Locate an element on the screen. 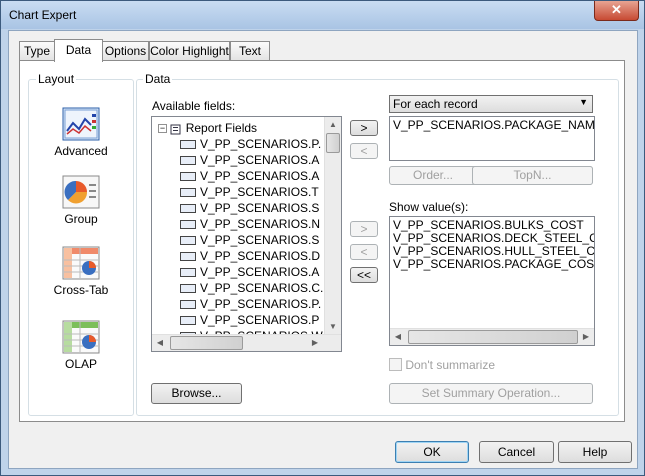 The image size is (645, 476). chevron-down-icon: ▼ is located at coordinates (583, 102).